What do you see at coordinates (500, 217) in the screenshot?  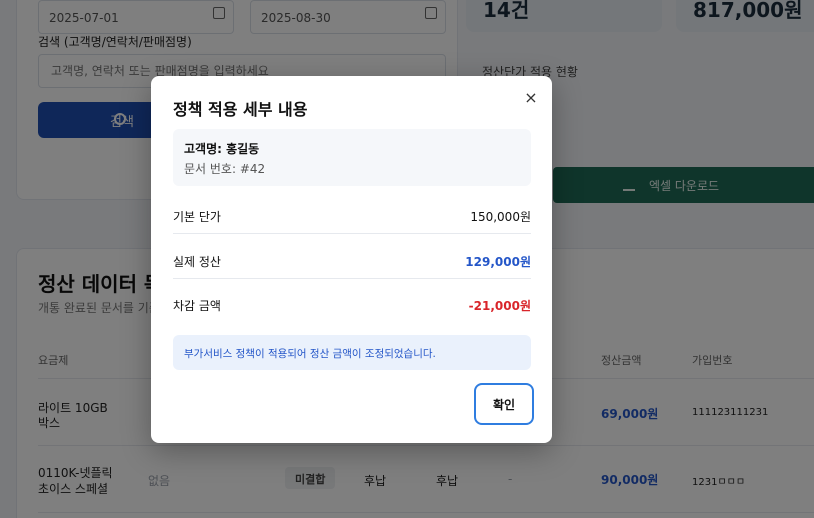 I see `base-price-value: 150,000원` at bounding box center [500, 217].